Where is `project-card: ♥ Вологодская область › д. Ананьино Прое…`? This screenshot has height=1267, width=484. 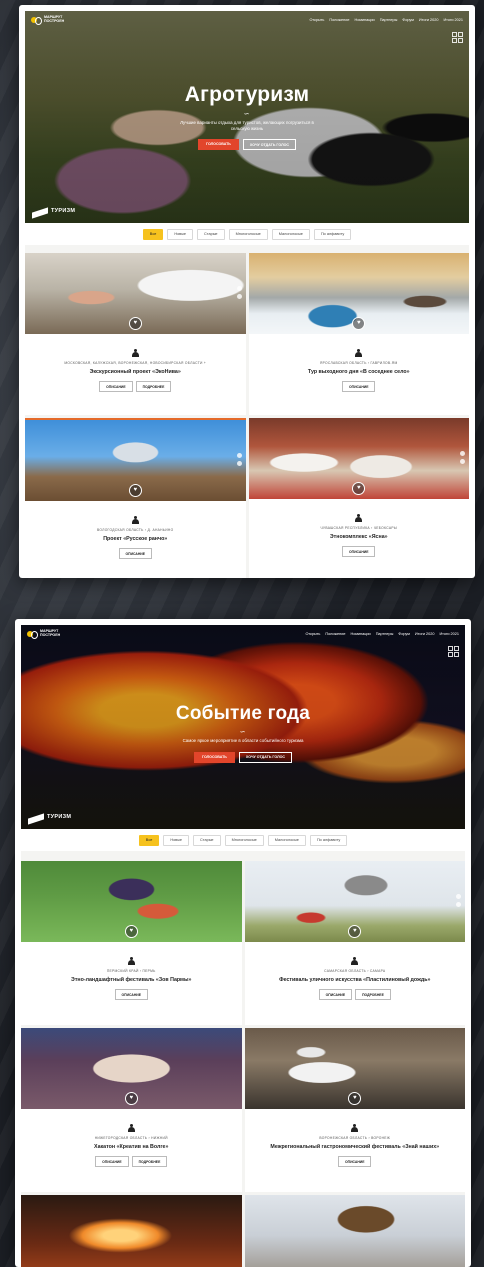 project-card: ♥ Вологодская область › д. Ананьино Прое… is located at coordinates (135, 498).